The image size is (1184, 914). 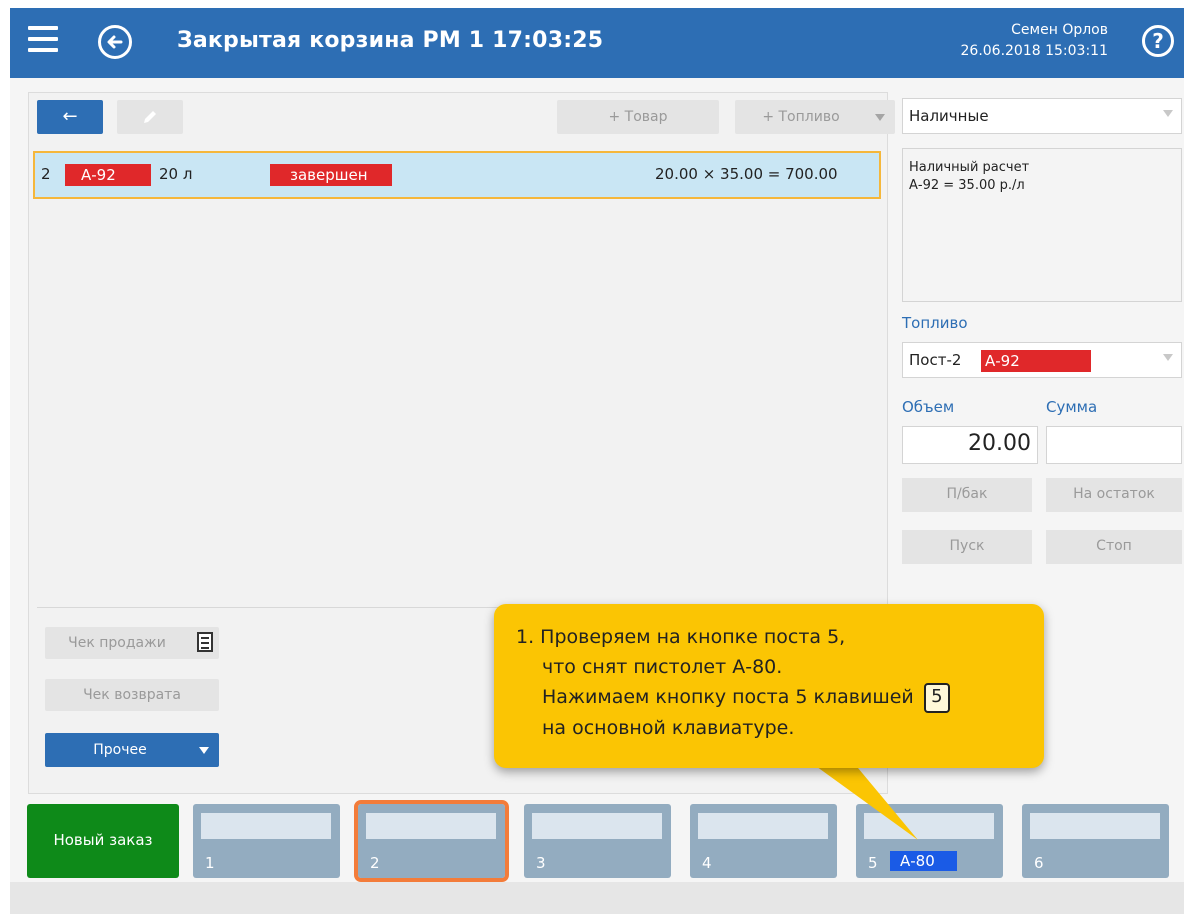 I want to click on post-number: 1, so click(x=210, y=863).